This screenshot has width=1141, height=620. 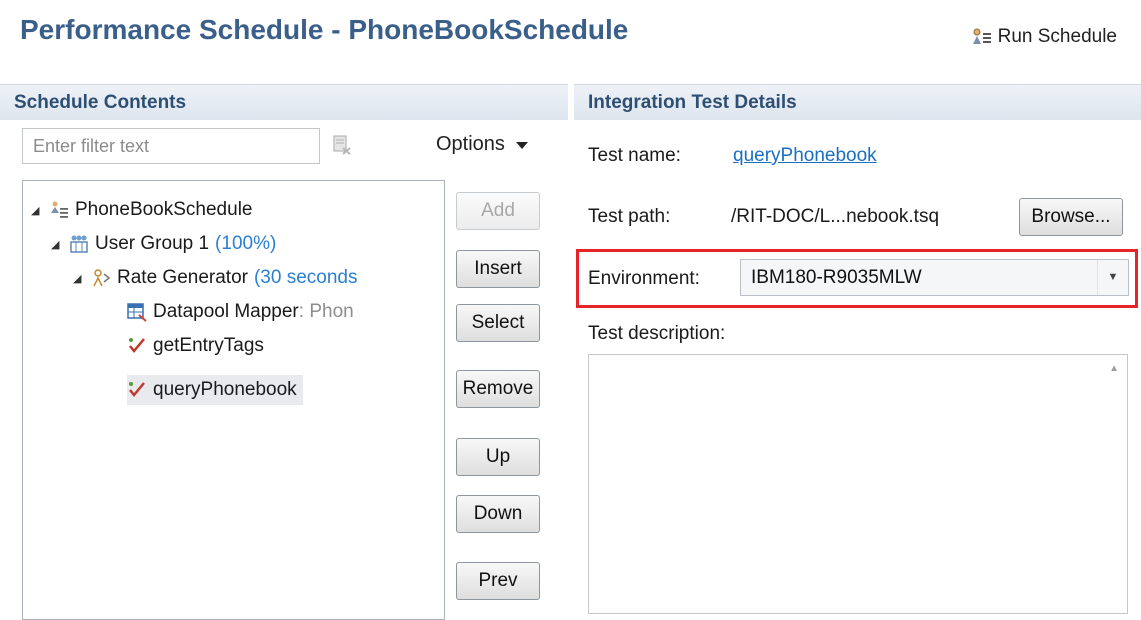 I want to click on schedule-icon, so click(x=59, y=209).